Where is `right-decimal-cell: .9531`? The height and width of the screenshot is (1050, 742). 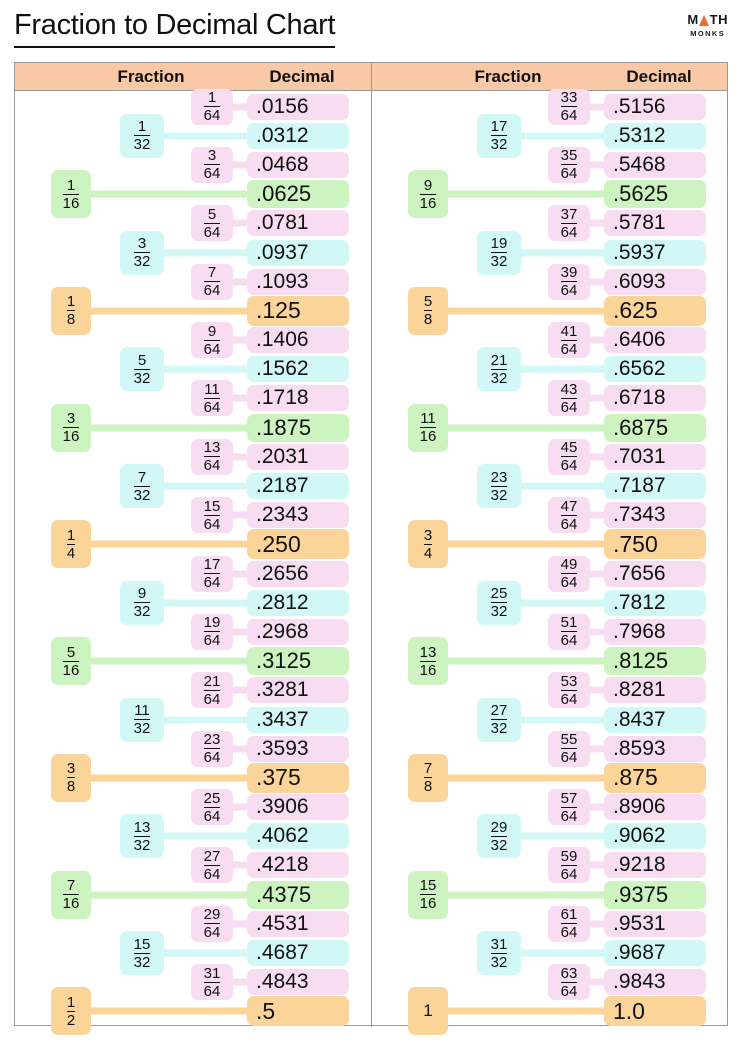 right-decimal-cell: .9531 is located at coordinates (655, 923).